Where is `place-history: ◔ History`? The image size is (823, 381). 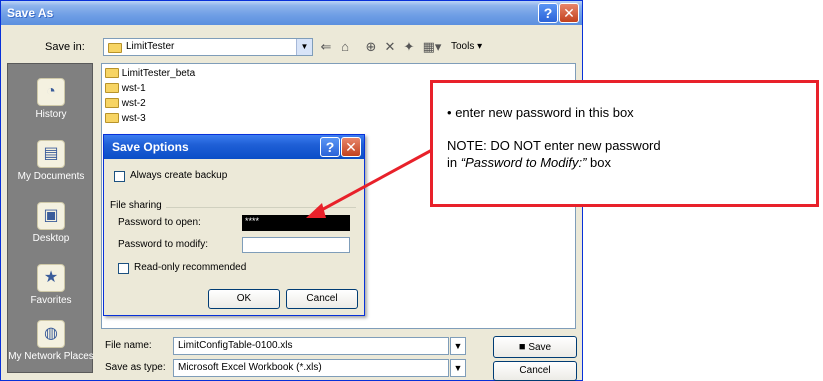 place-history: ◔ History is located at coordinates (51, 99).